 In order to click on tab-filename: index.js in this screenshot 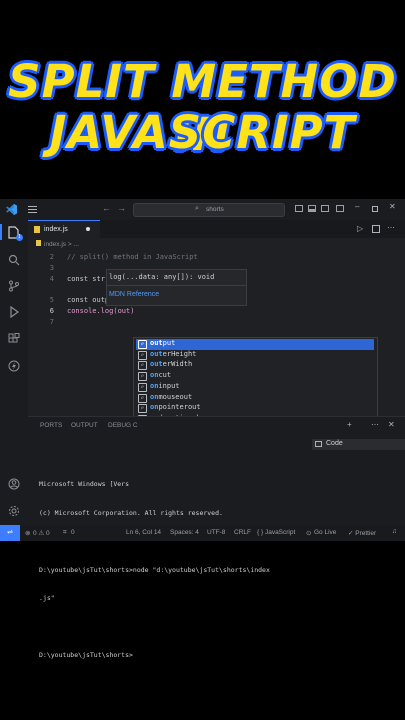, I will do `click(56, 229)`.